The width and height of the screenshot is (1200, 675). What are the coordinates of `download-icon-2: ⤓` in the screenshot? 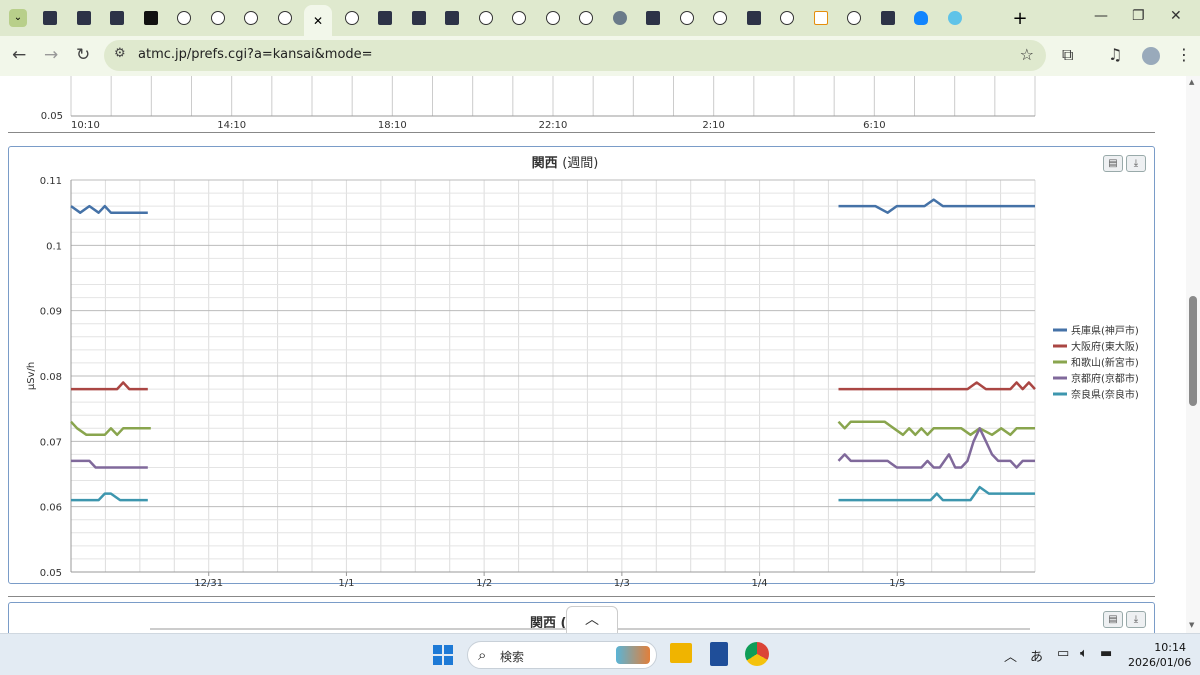 It's located at (1136, 619).